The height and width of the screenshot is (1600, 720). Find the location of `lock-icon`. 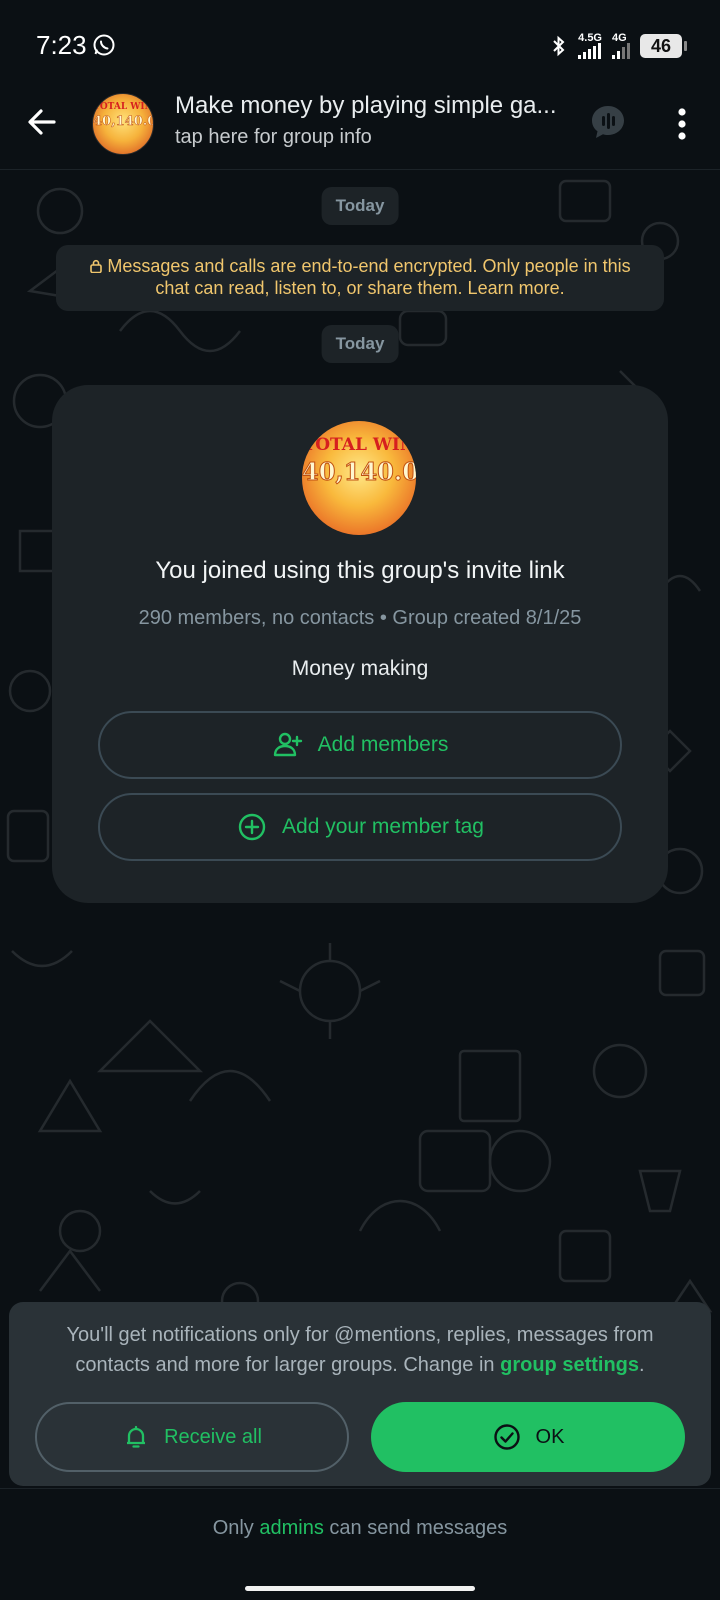

lock-icon is located at coordinates (96, 266).